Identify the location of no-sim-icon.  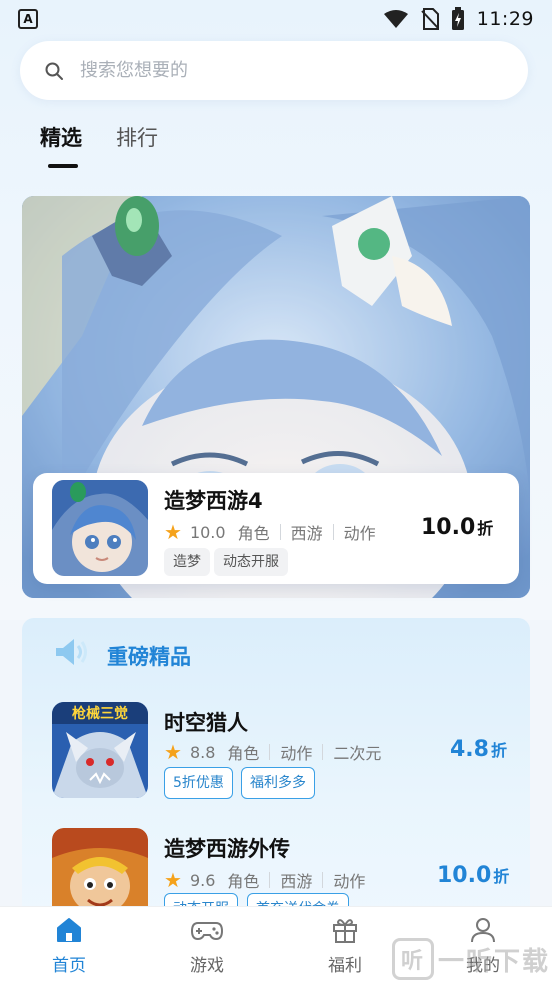
(430, 19).